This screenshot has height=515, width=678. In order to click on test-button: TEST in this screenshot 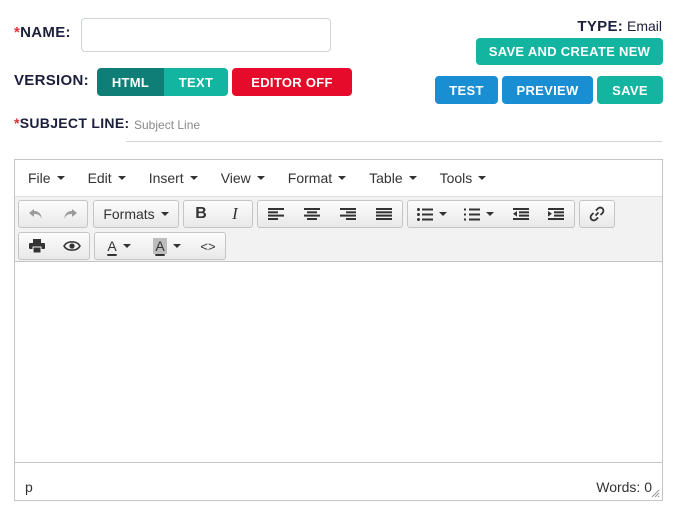, I will do `click(466, 90)`.